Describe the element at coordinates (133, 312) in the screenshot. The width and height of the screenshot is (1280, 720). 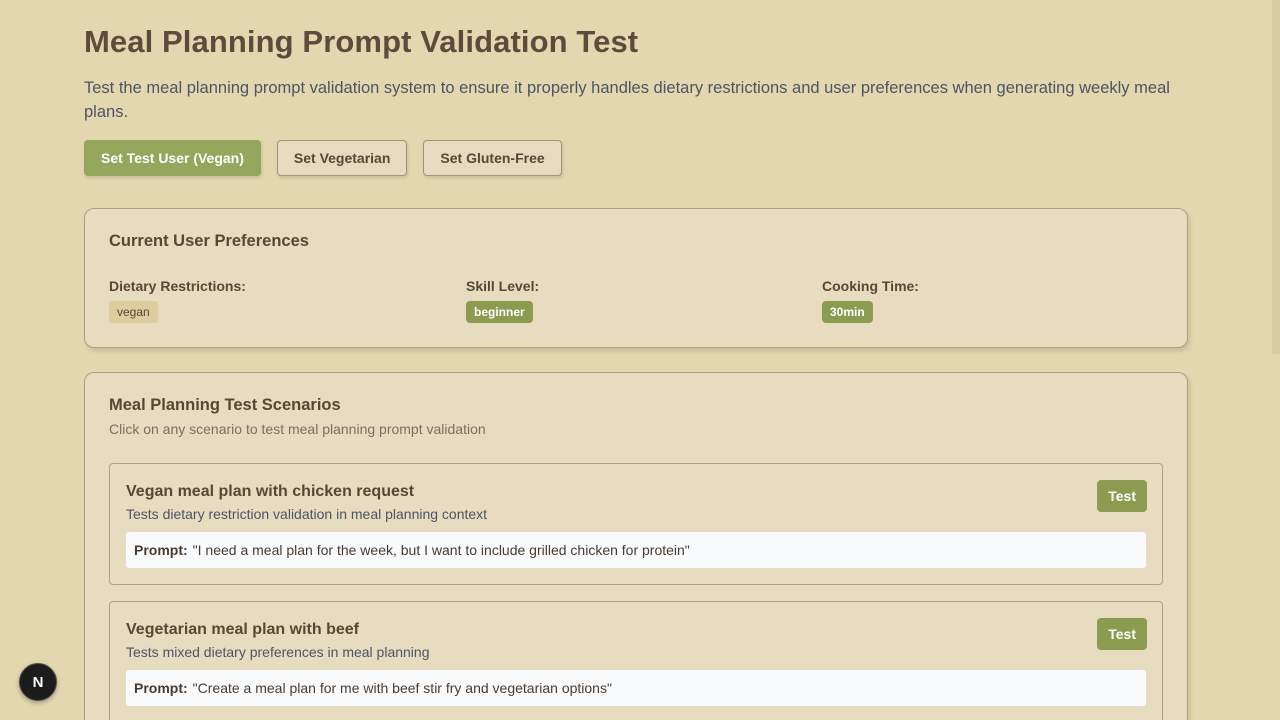
I see `dietary-restriction-badge: vegan` at that location.